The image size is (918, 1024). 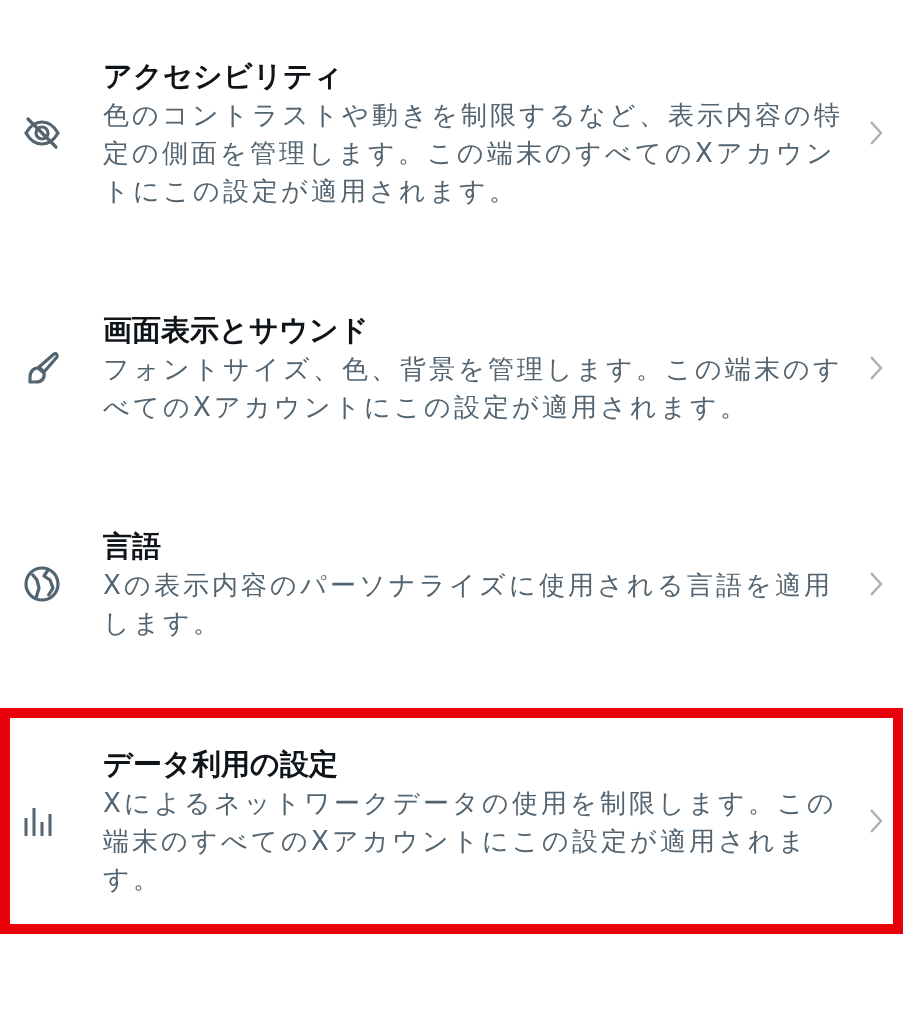 What do you see at coordinates (221, 764) in the screenshot?
I see `item-title: データ利用の設定` at bounding box center [221, 764].